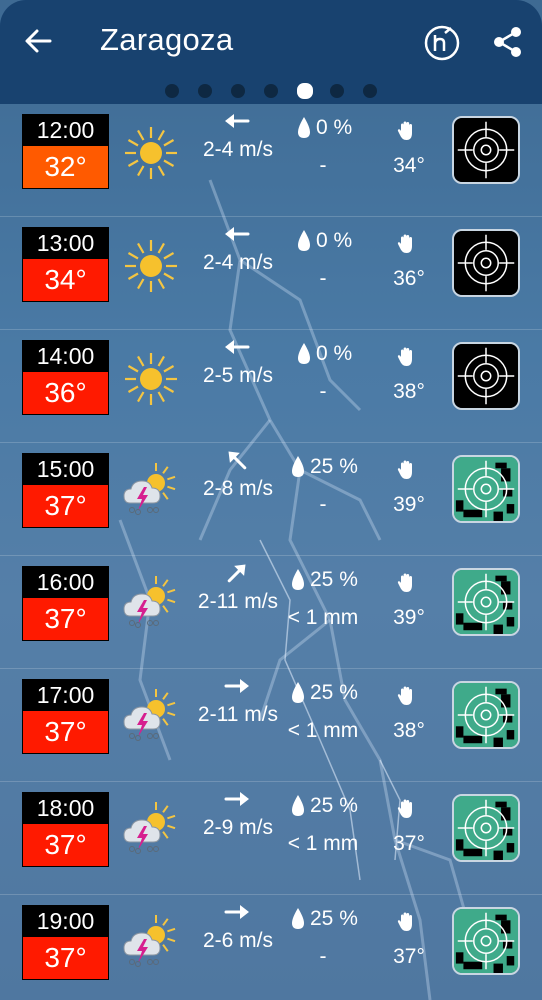  I want to click on page-indicator, so click(271, 92).